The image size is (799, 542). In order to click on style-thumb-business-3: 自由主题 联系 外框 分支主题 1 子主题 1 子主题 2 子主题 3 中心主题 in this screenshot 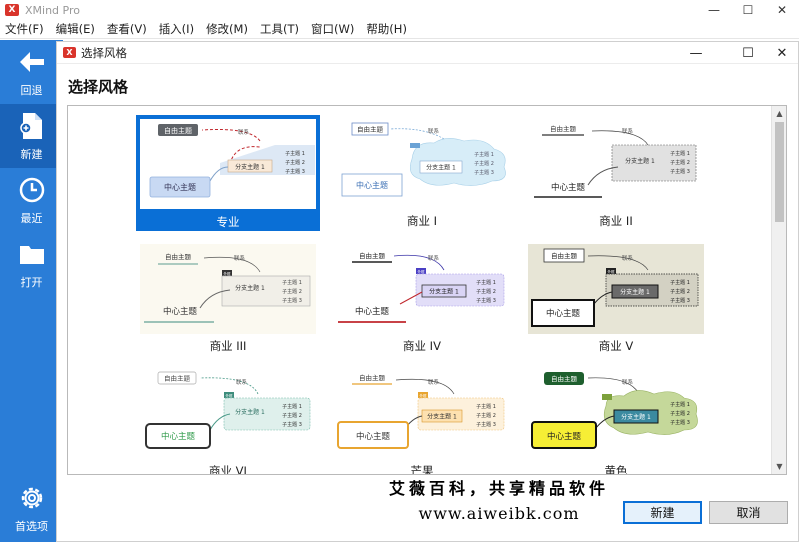, I will do `click(228, 289)`.